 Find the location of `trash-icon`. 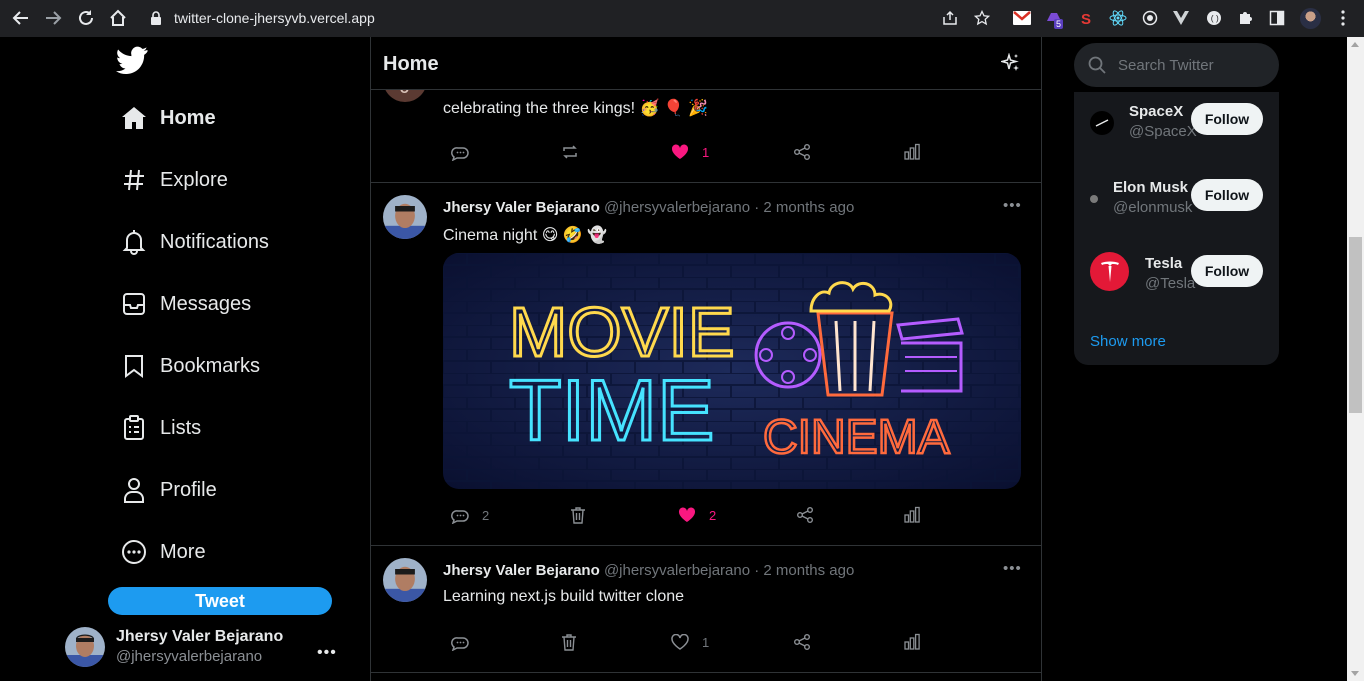

trash-icon is located at coordinates (569, 642).